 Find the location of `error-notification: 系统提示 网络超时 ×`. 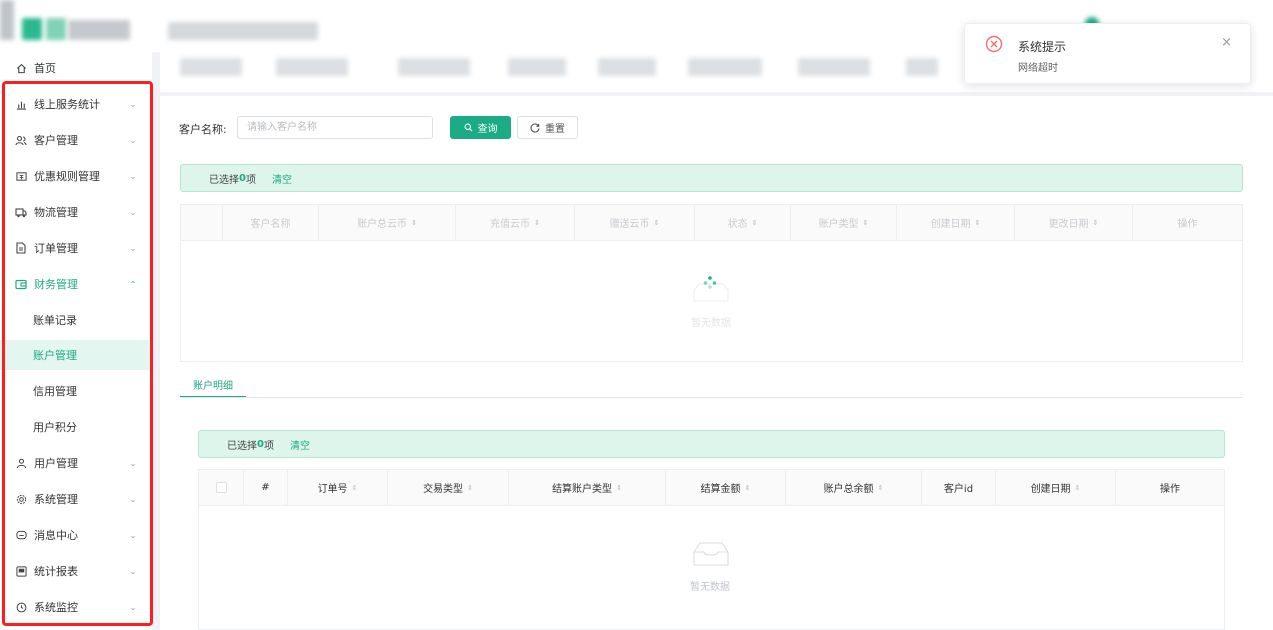

error-notification: 系统提示 网络超时 × is located at coordinates (1107, 53).